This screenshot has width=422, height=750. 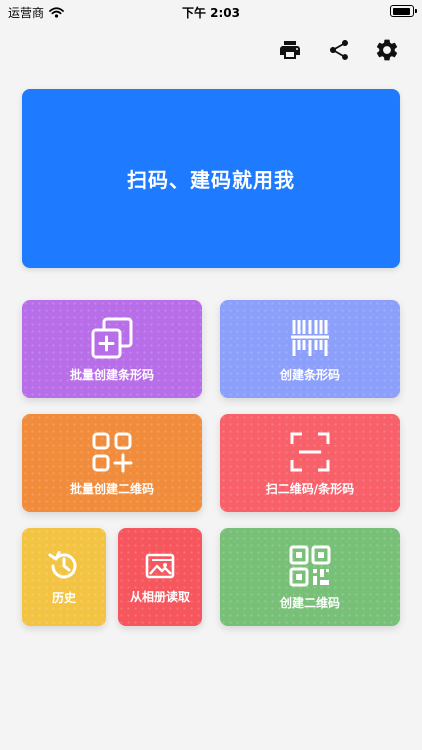 I want to click on settings-button, so click(x=387, y=50).